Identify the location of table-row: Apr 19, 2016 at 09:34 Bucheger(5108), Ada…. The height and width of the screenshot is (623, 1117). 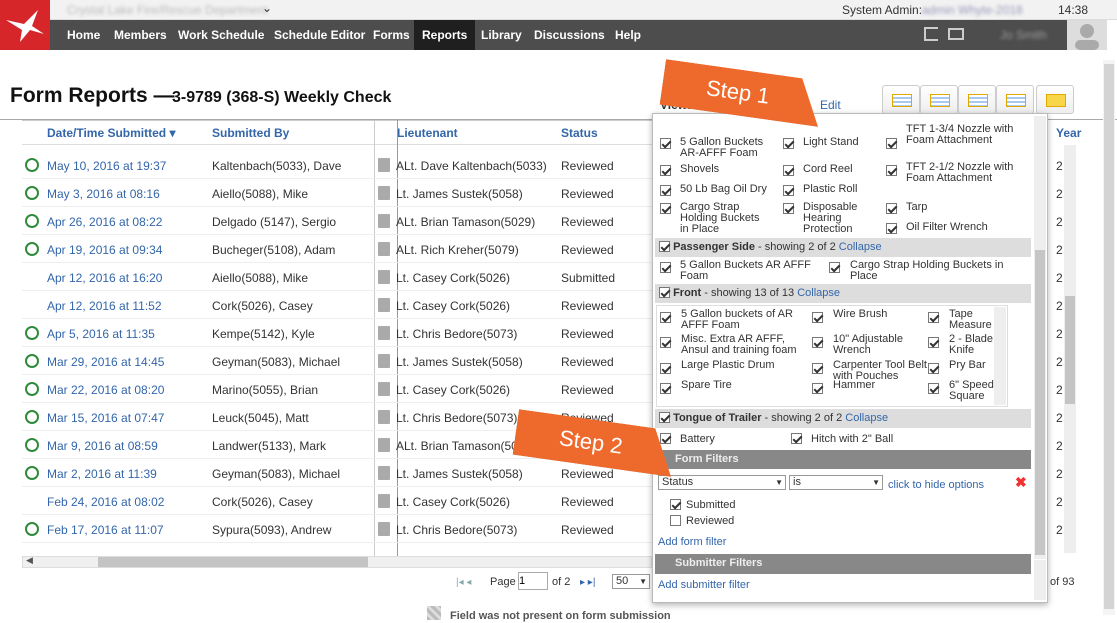
(337, 249).